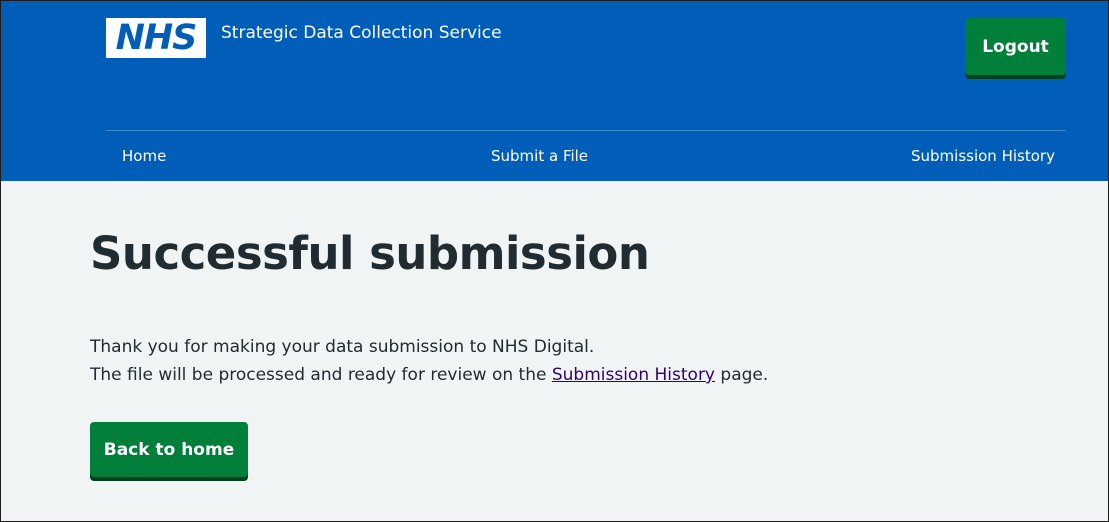 The width and height of the screenshot is (1109, 522). I want to click on service-name: Strategic Data Collection Service, so click(361, 33).